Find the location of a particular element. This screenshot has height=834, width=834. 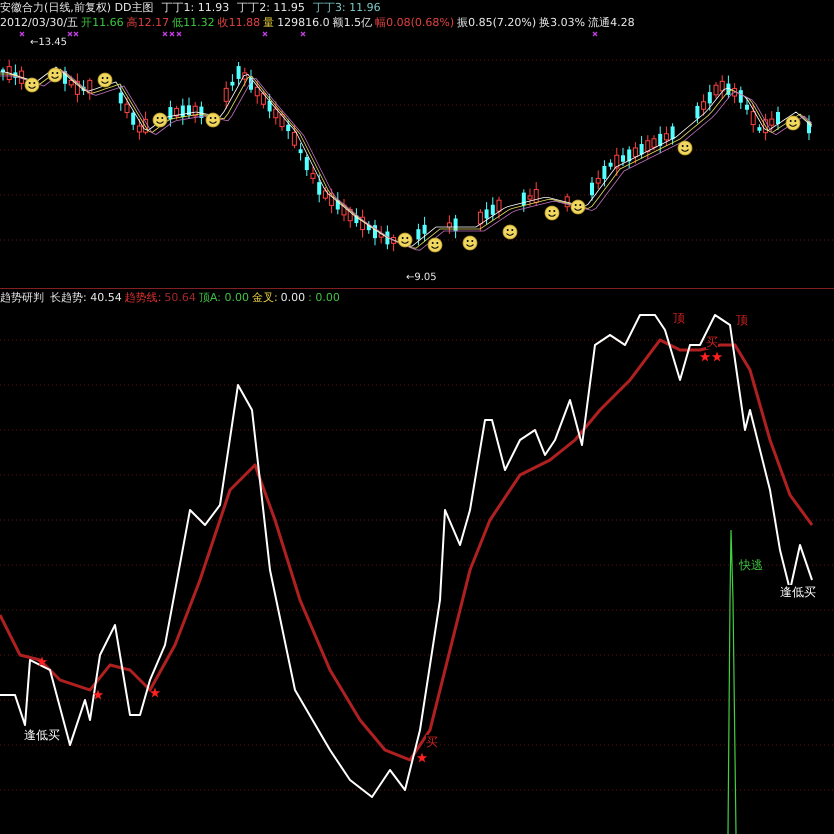

quote-value: 换3.03% is located at coordinates (562, 22).